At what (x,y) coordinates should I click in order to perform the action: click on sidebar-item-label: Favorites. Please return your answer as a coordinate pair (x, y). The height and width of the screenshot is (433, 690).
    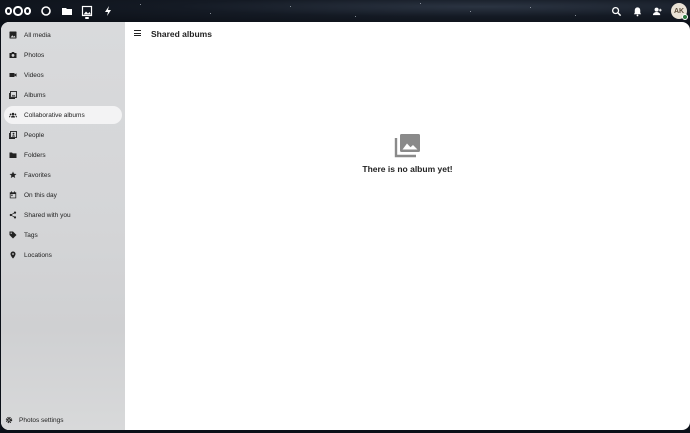
    Looking at the image, I should click on (37, 175).